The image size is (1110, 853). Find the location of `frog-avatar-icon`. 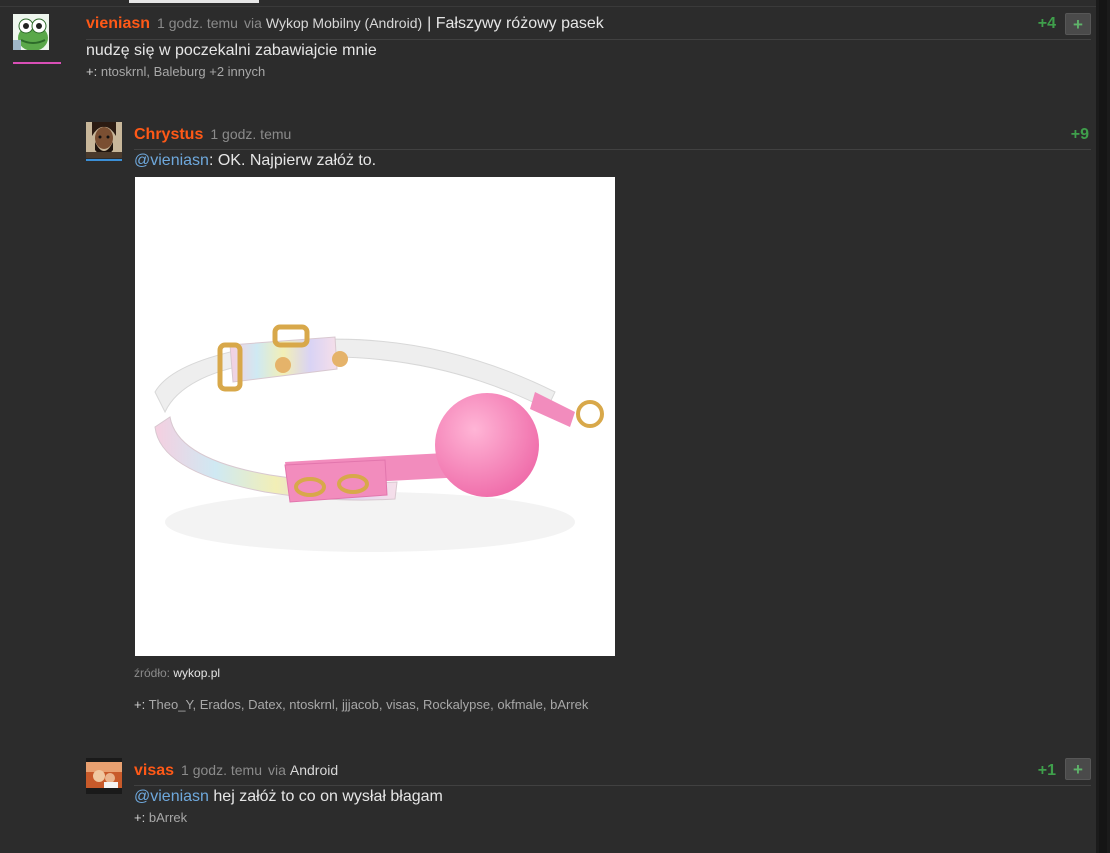

frog-avatar-icon is located at coordinates (31, 32).